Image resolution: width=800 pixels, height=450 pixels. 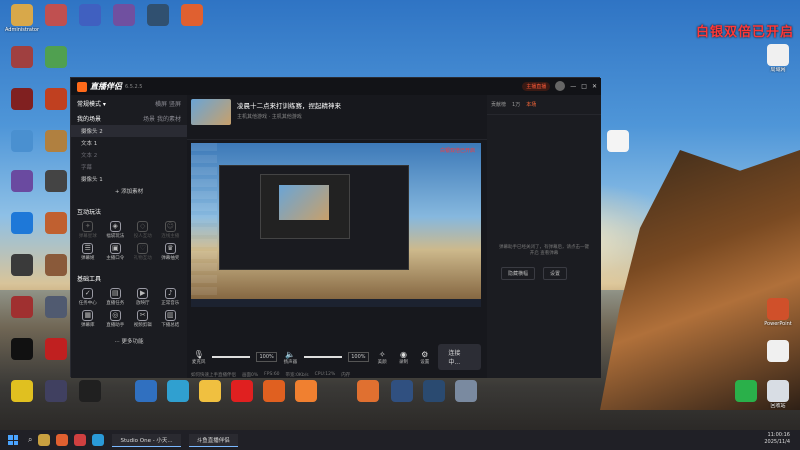 What do you see at coordinates (171, 297) in the screenshot?
I see `tool-item: ♪ 正常音乐` at bounding box center [171, 297].